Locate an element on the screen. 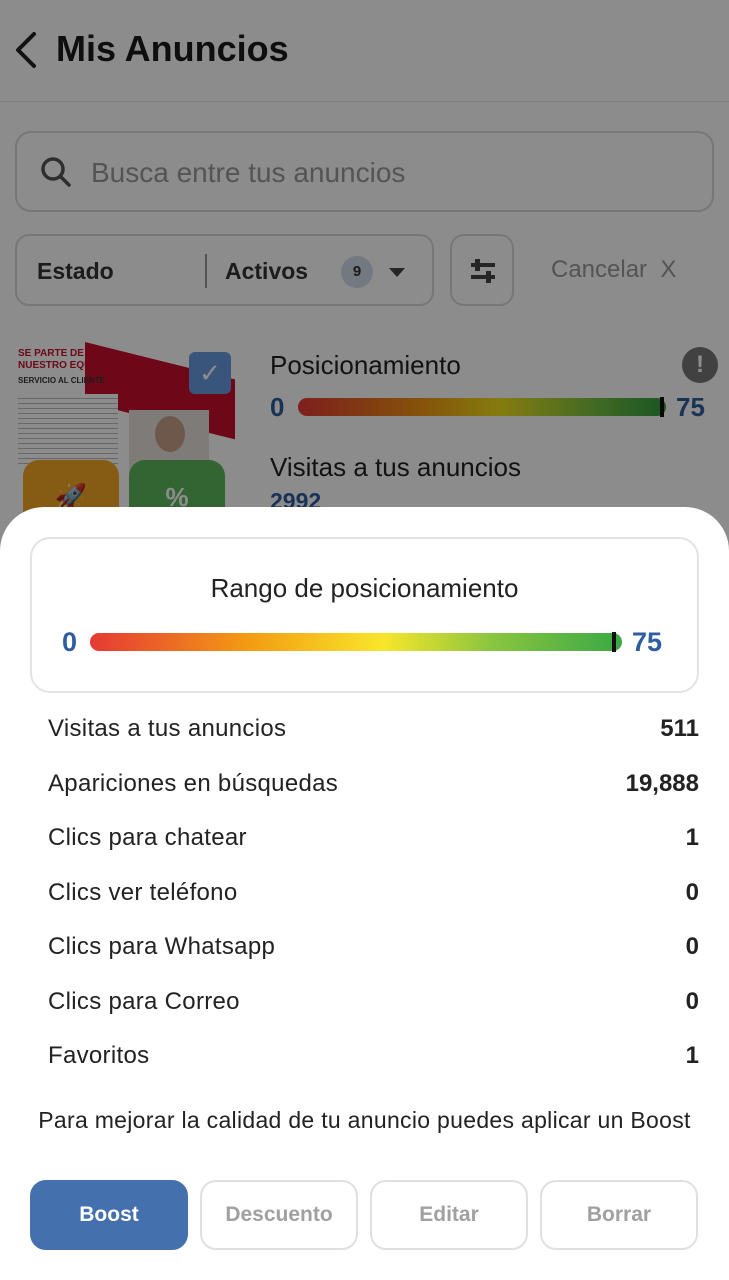  stat-value: 511 is located at coordinates (679, 728).